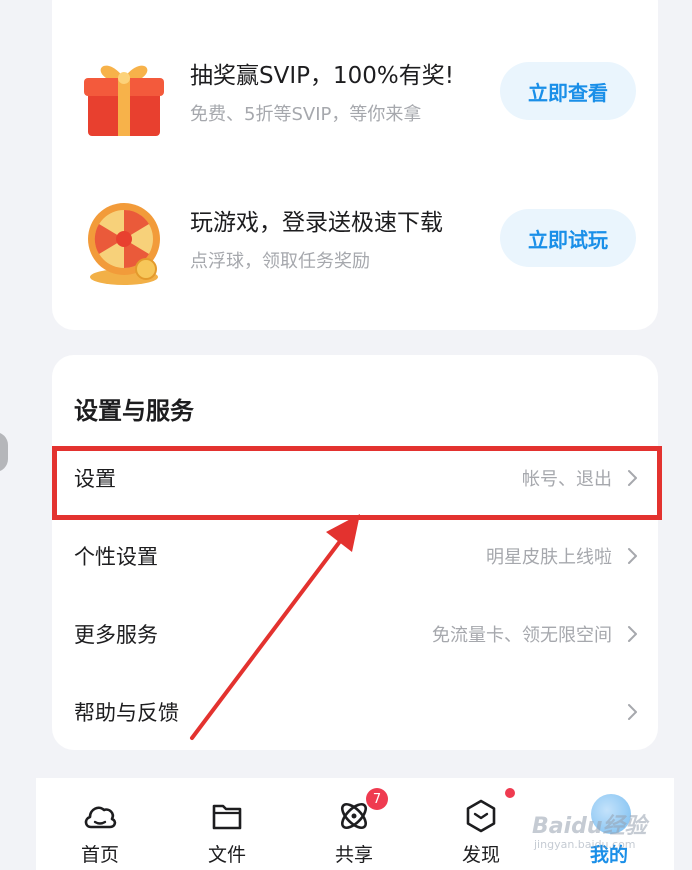  Describe the element at coordinates (126, 713) in the screenshot. I see `row-label: 帮助与反馈` at that location.